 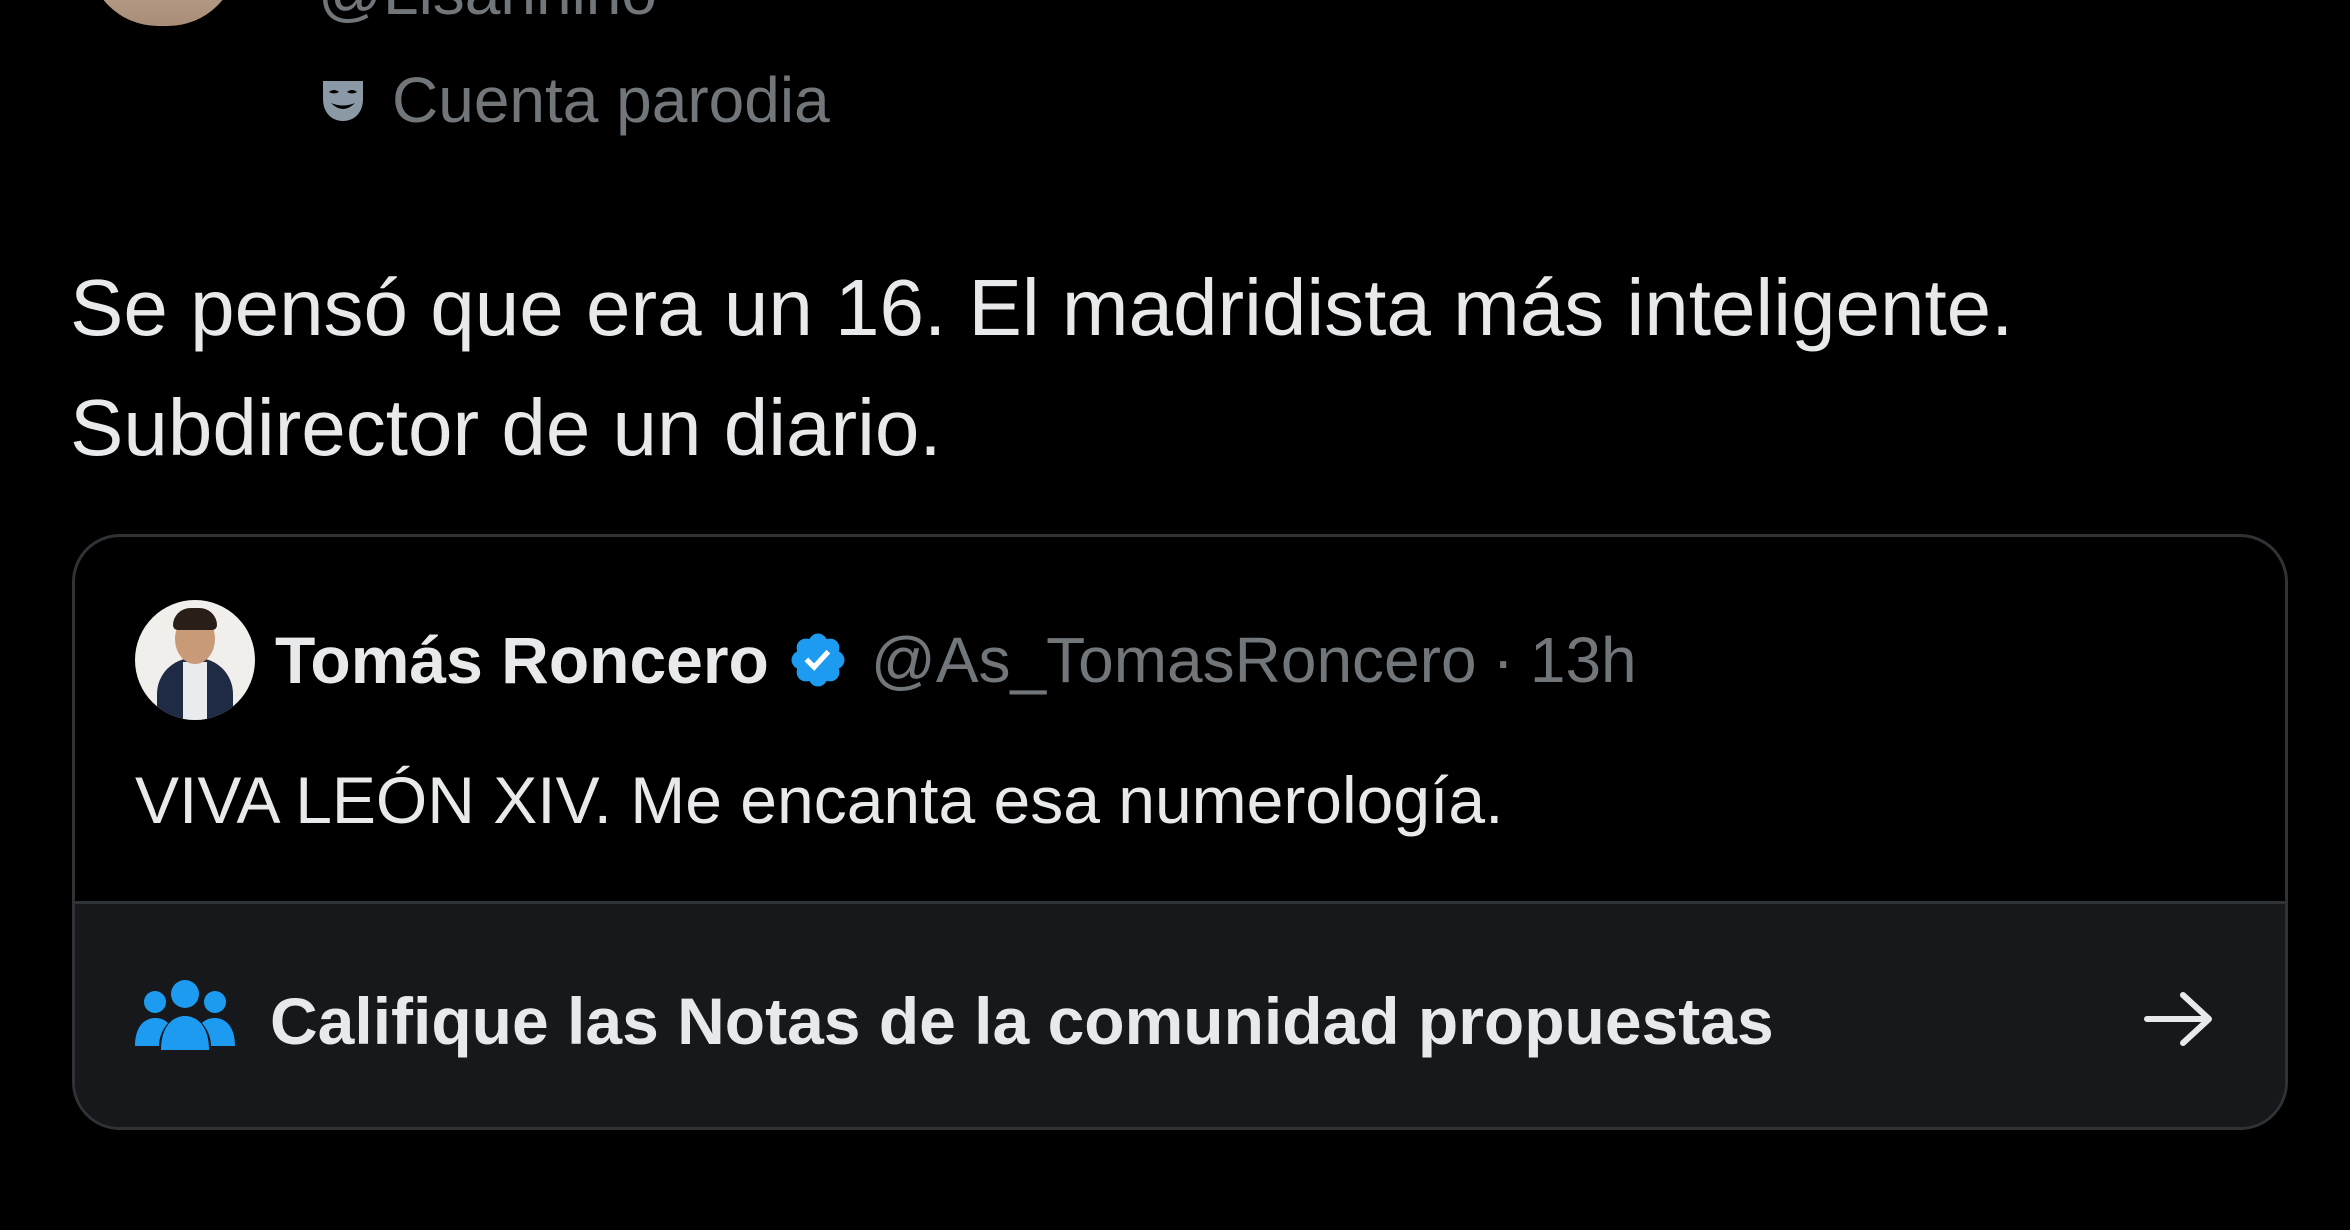 What do you see at coordinates (163, 13) in the screenshot?
I see `author-avatar` at bounding box center [163, 13].